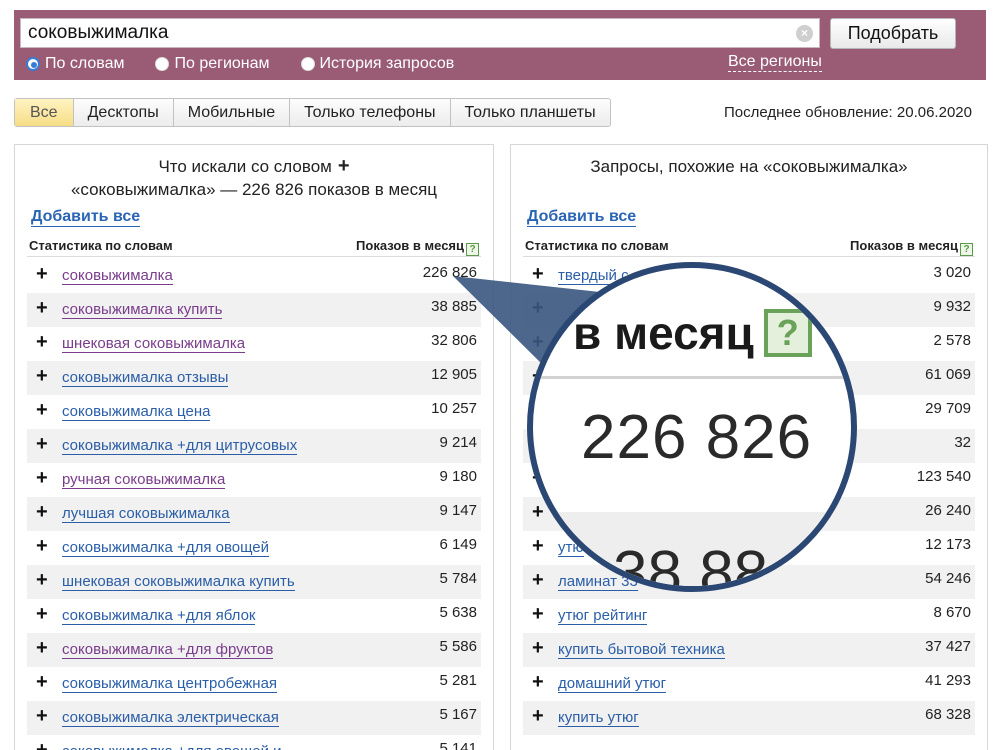 Image resolution: width=1000 pixels, height=750 pixels. What do you see at coordinates (641, 650) in the screenshot?
I see `phrase-link: купить бытовой техника` at bounding box center [641, 650].